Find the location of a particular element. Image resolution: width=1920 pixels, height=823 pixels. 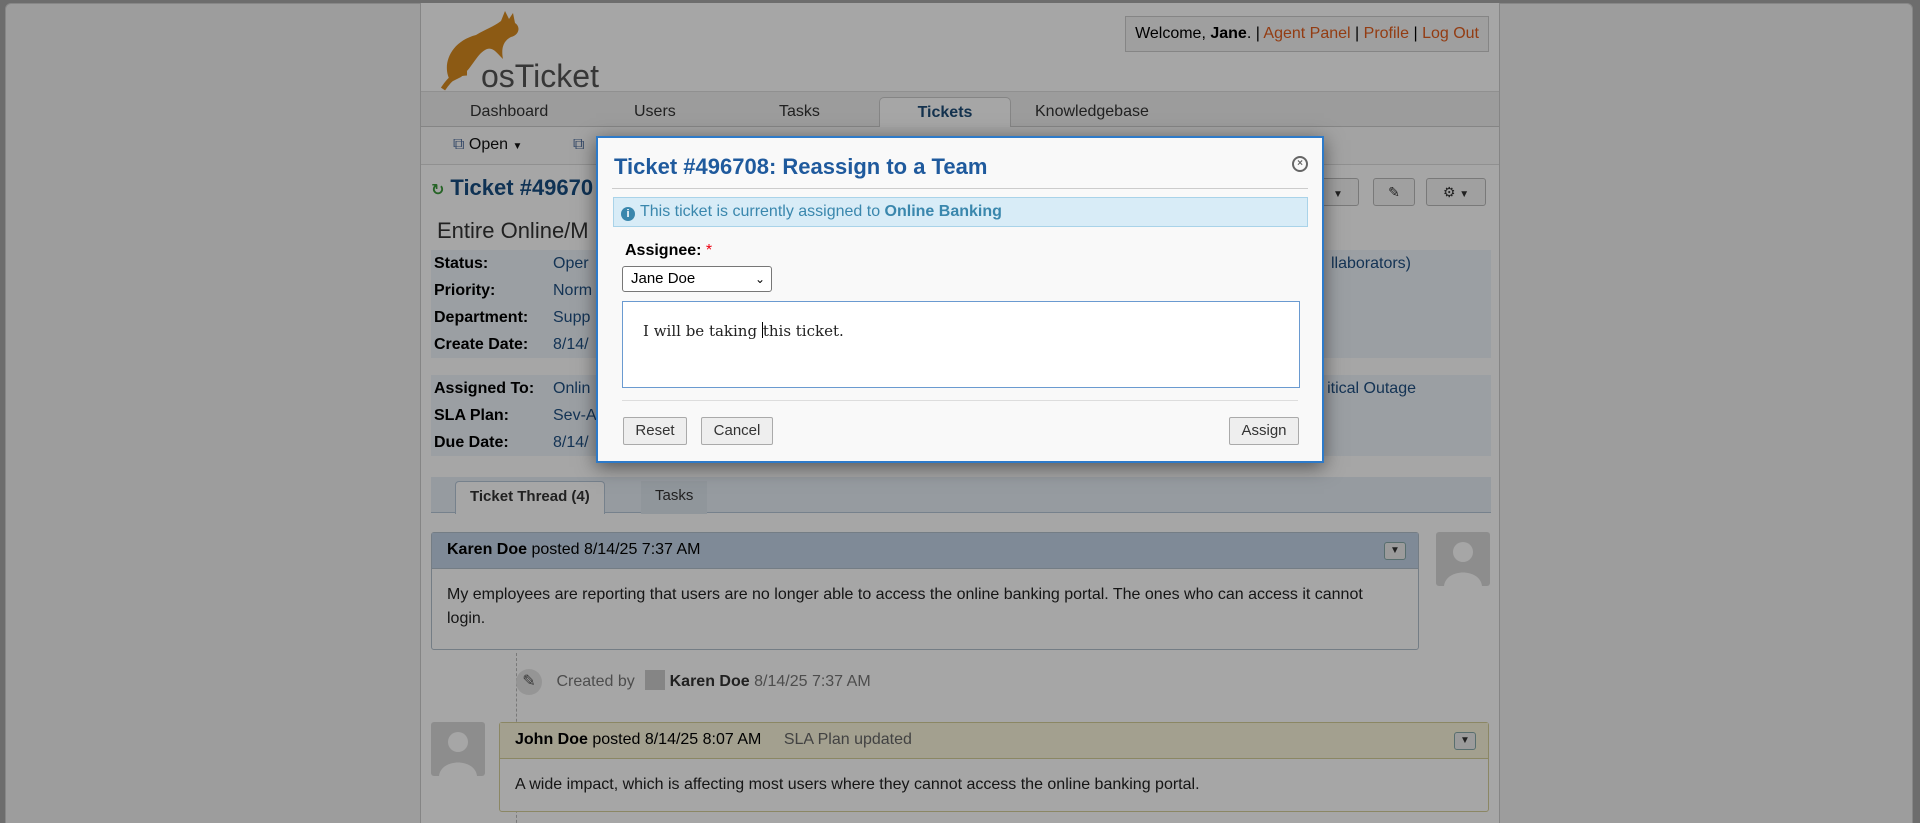

info-icon: i is located at coordinates (628, 214).